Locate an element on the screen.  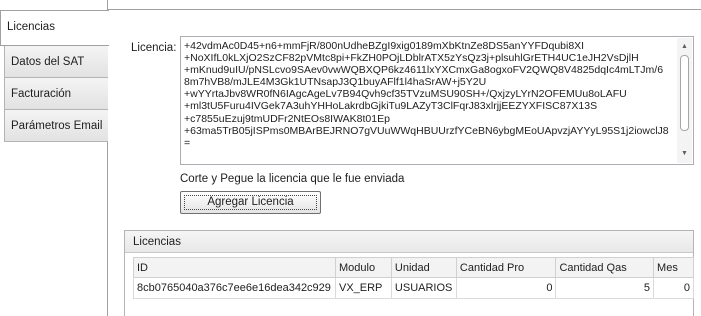
tab-panel-border is located at coordinates (404, 9).